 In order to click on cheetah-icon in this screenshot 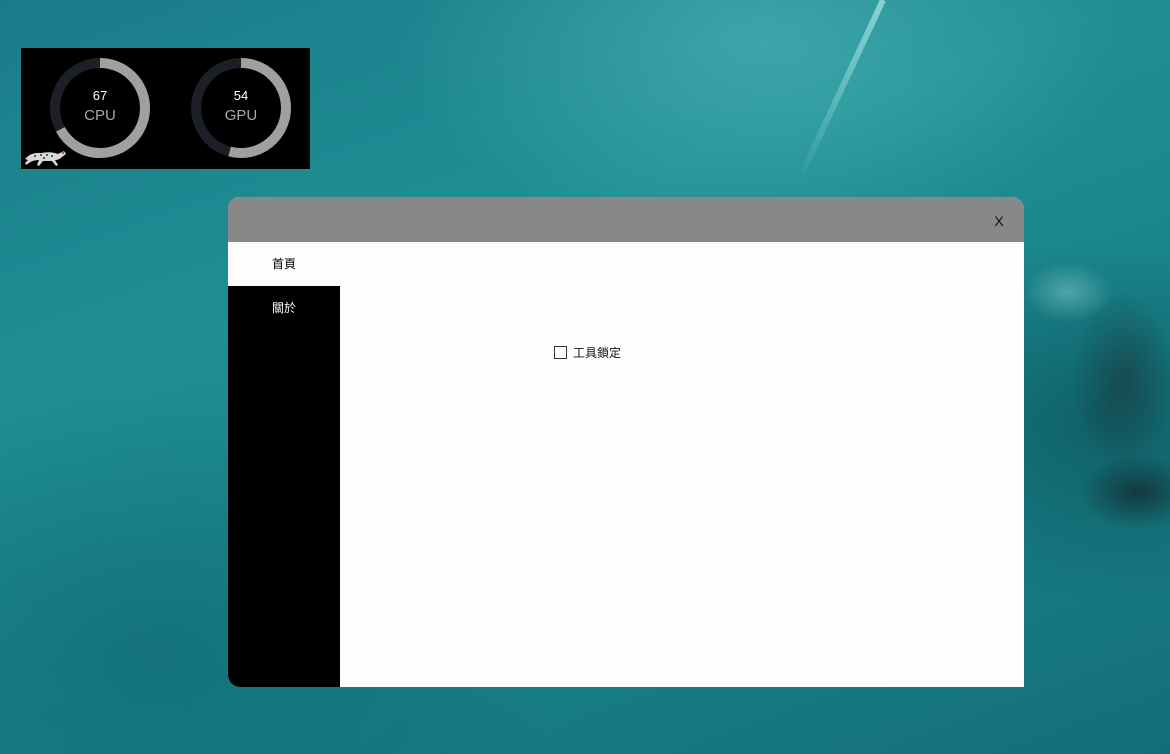, I will do `click(45, 158)`.